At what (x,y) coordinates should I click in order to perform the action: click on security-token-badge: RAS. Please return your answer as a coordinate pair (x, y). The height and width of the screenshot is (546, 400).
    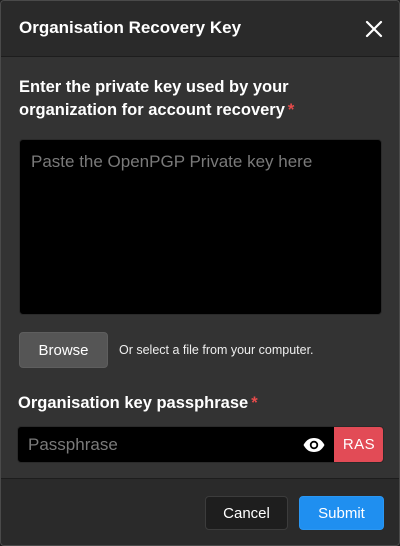
    Looking at the image, I should click on (358, 444).